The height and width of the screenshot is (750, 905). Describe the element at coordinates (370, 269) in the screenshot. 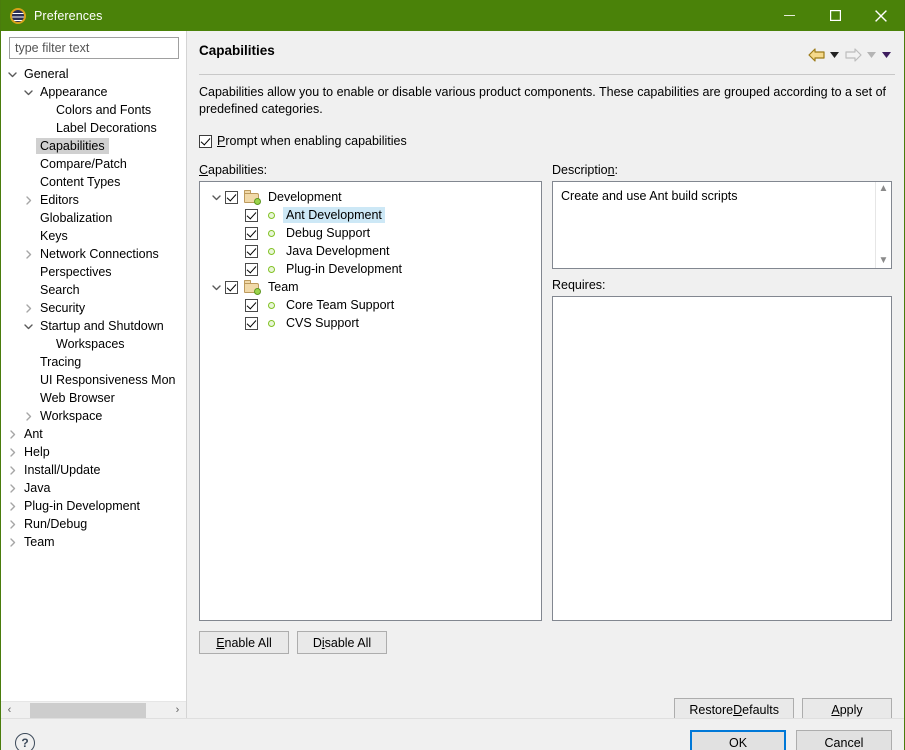

I see `capability-row: Plug-in Development` at that location.